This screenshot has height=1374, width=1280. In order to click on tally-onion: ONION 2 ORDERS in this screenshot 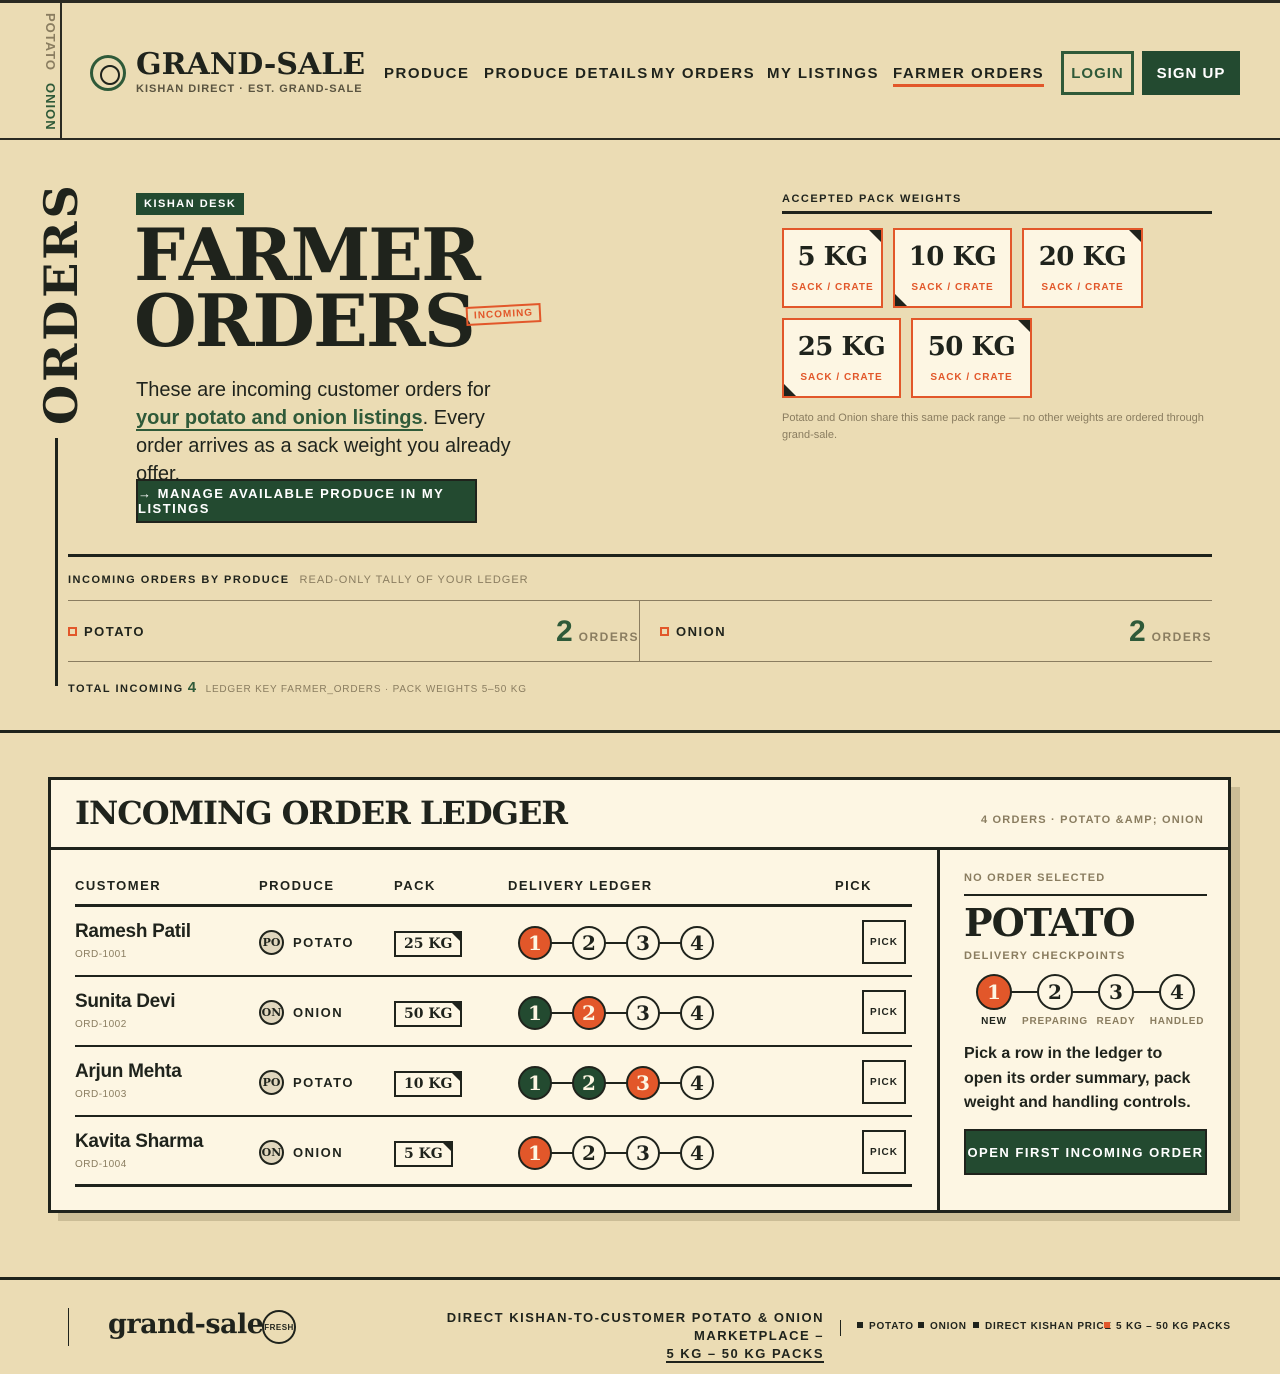, I will do `click(936, 631)`.